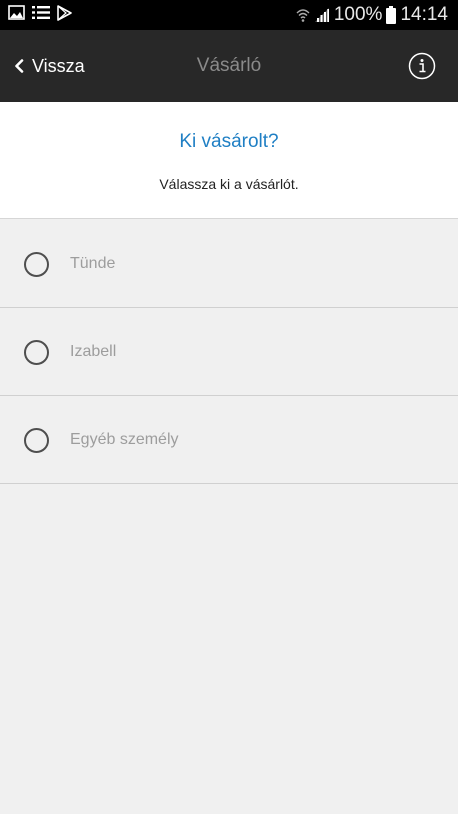  What do you see at coordinates (322, 15) in the screenshot?
I see `signal-icon` at bounding box center [322, 15].